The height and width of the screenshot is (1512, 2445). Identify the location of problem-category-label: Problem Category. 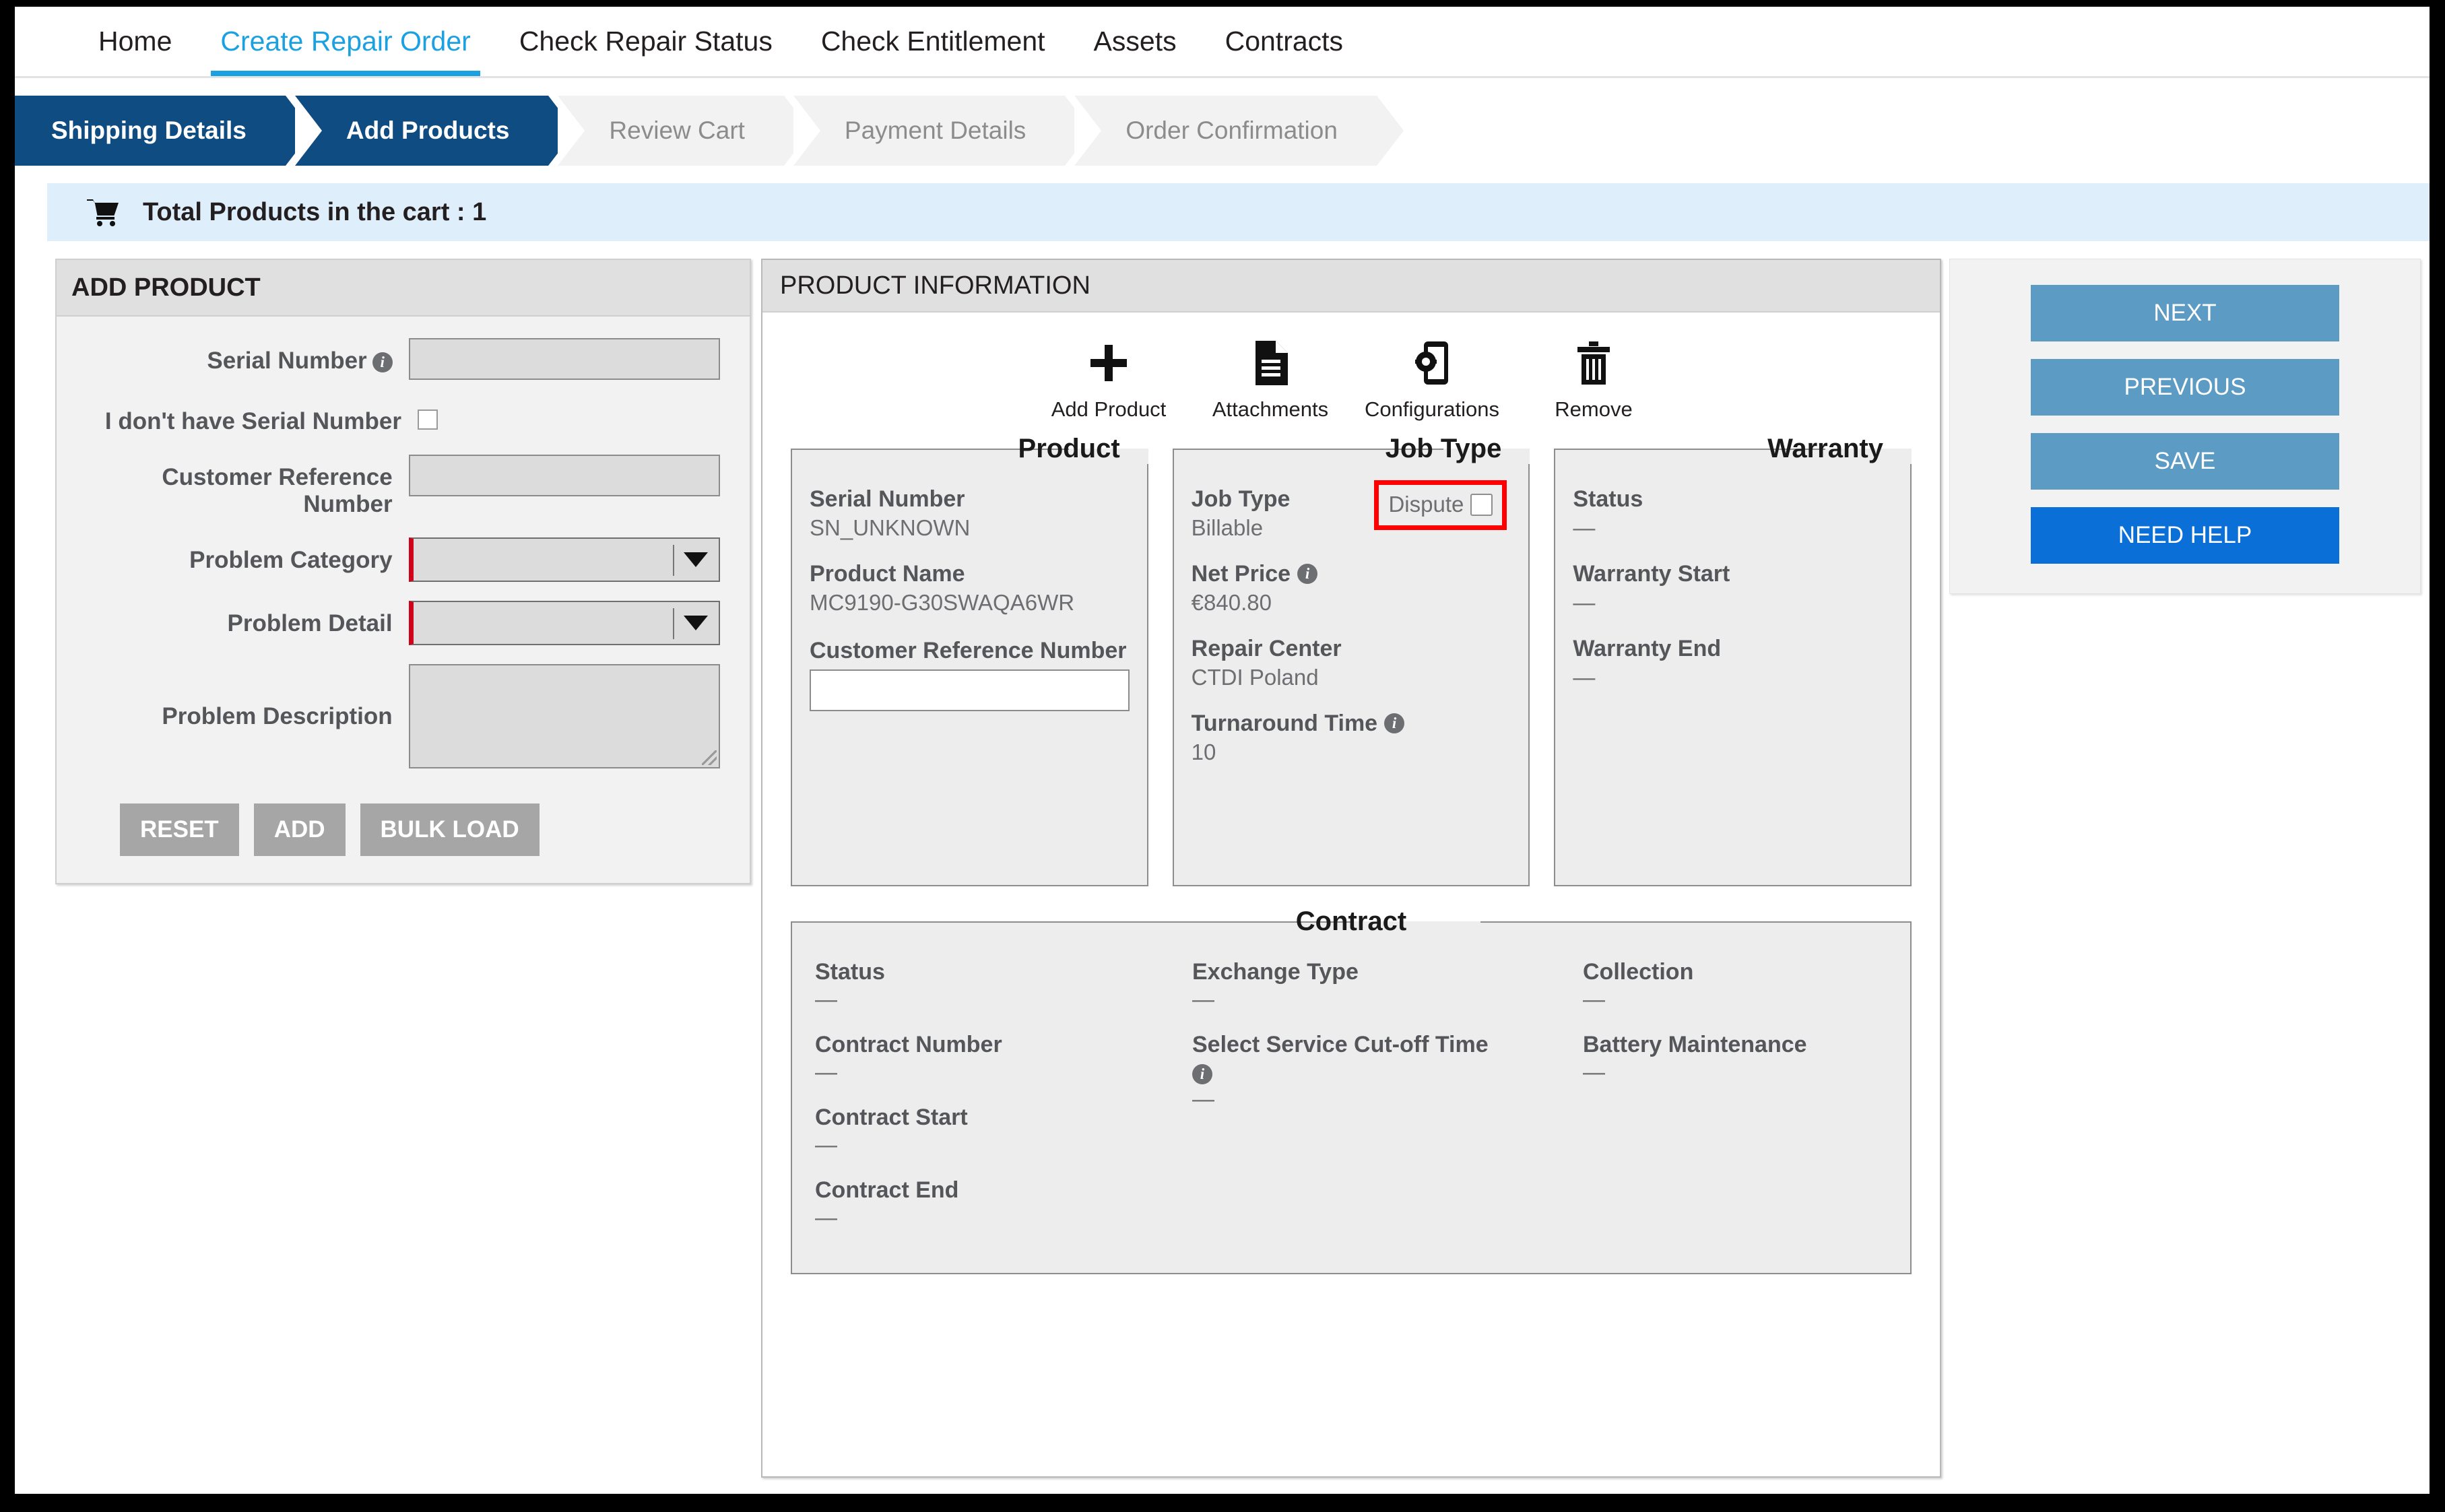
(291, 559).